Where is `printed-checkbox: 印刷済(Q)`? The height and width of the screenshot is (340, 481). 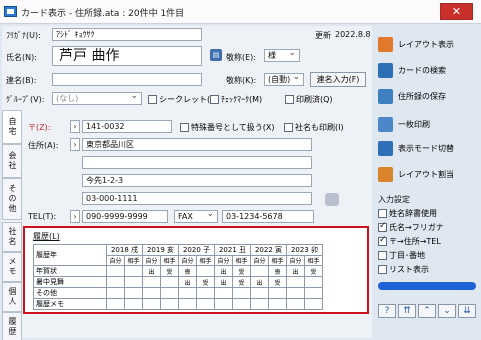
printed-checkbox: 印刷済(Q) is located at coordinates (309, 99).